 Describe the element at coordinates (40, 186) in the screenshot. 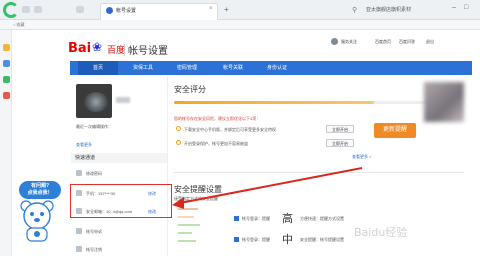

I see `help-line-1: 有问题?` at that location.